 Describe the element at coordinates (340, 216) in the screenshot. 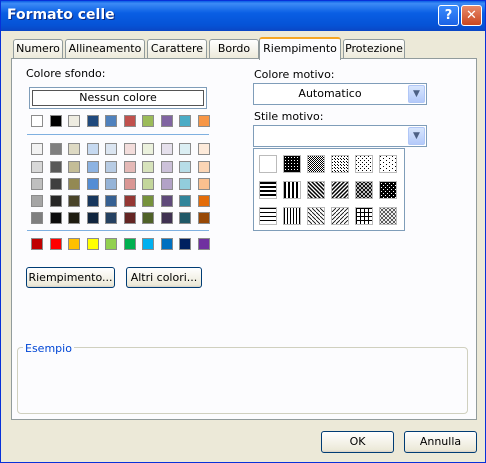

I see `pattern-thin-diagonal-up` at that location.